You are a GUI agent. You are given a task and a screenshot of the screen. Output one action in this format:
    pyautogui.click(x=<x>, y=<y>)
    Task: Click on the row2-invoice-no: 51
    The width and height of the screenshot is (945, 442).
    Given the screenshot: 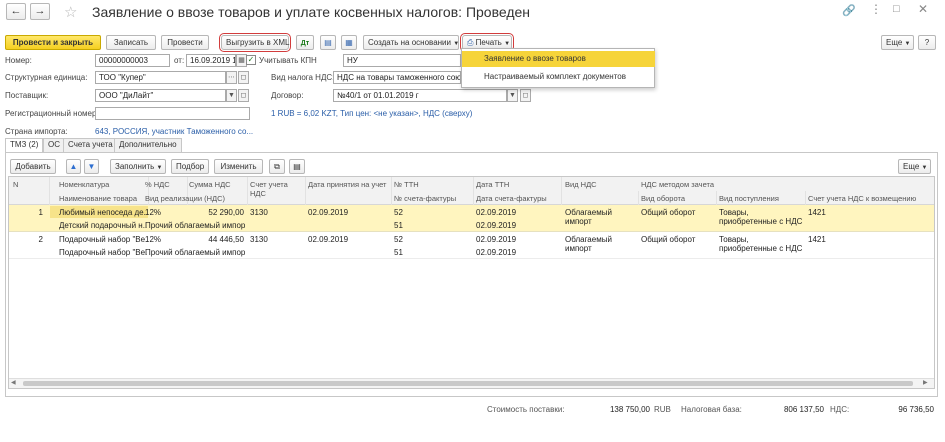 What is the action you would take?
    pyautogui.click(x=433, y=252)
    